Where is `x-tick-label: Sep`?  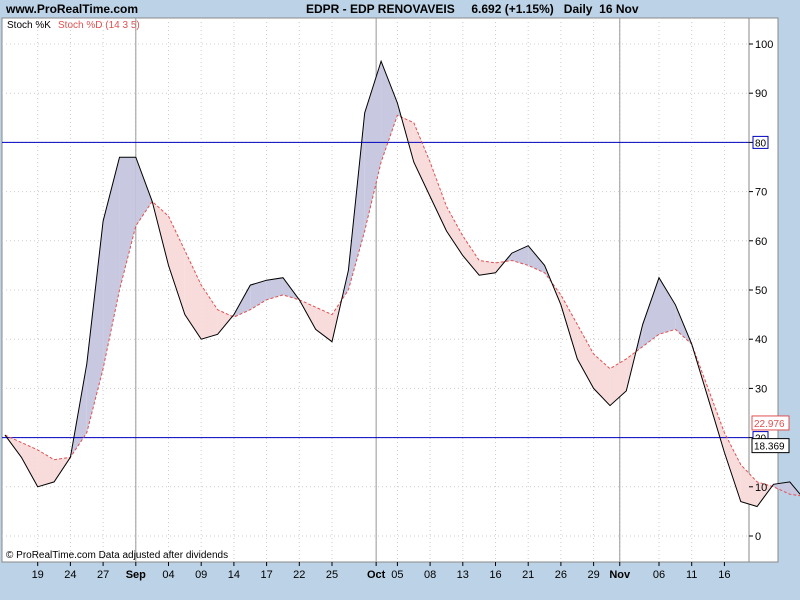
x-tick-label: Sep is located at coordinates (136, 575).